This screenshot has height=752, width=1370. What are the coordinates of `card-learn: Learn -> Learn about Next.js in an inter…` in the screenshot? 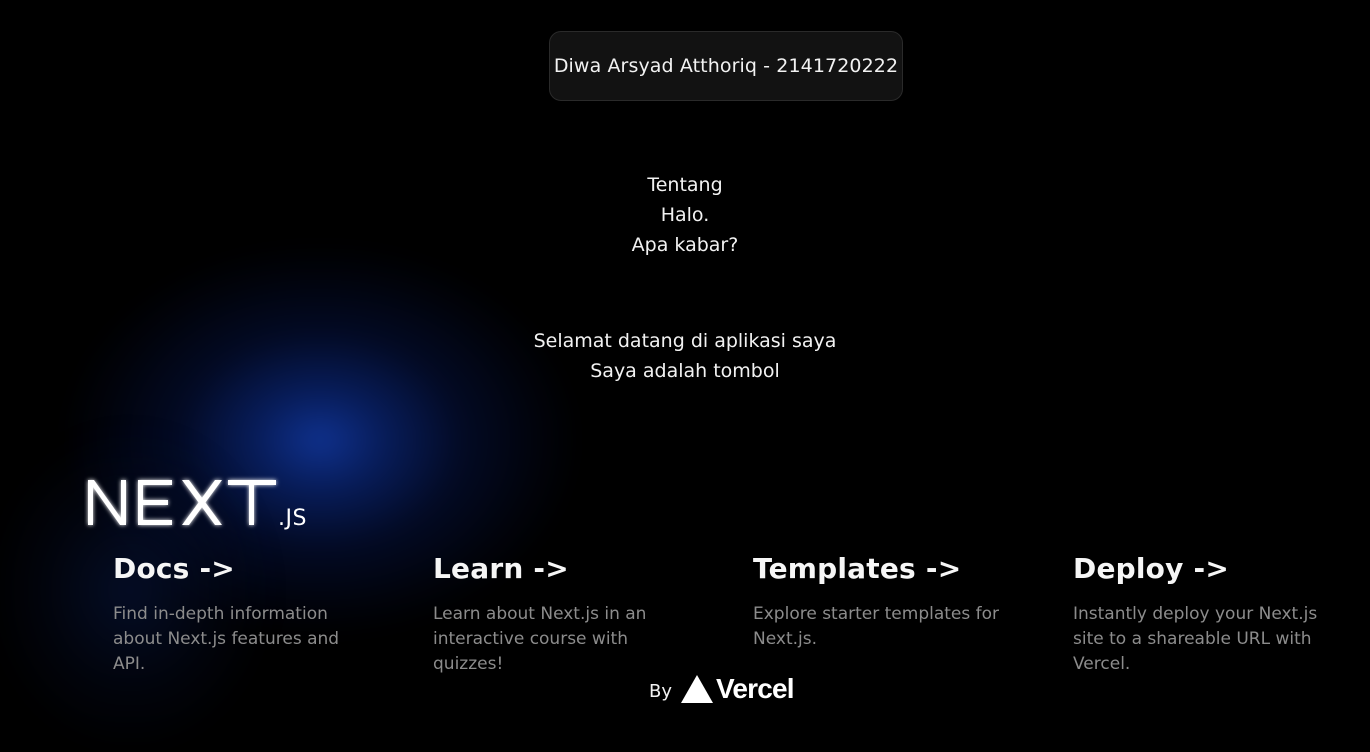 It's located at (583, 613).